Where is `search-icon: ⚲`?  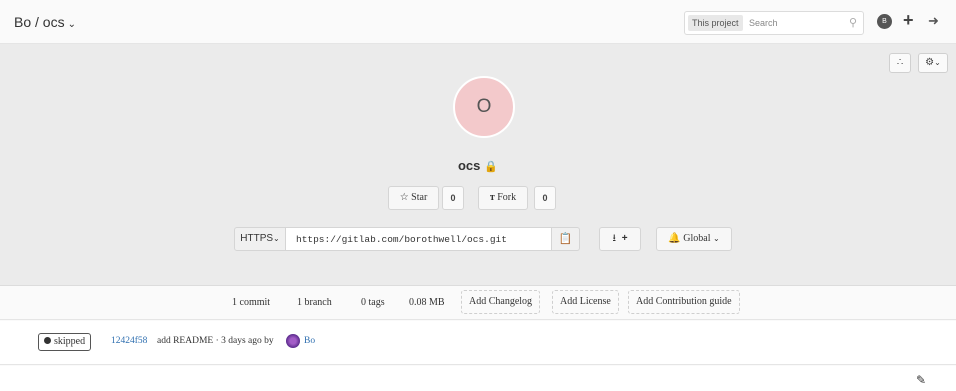
search-icon: ⚲ is located at coordinates (852, 23).